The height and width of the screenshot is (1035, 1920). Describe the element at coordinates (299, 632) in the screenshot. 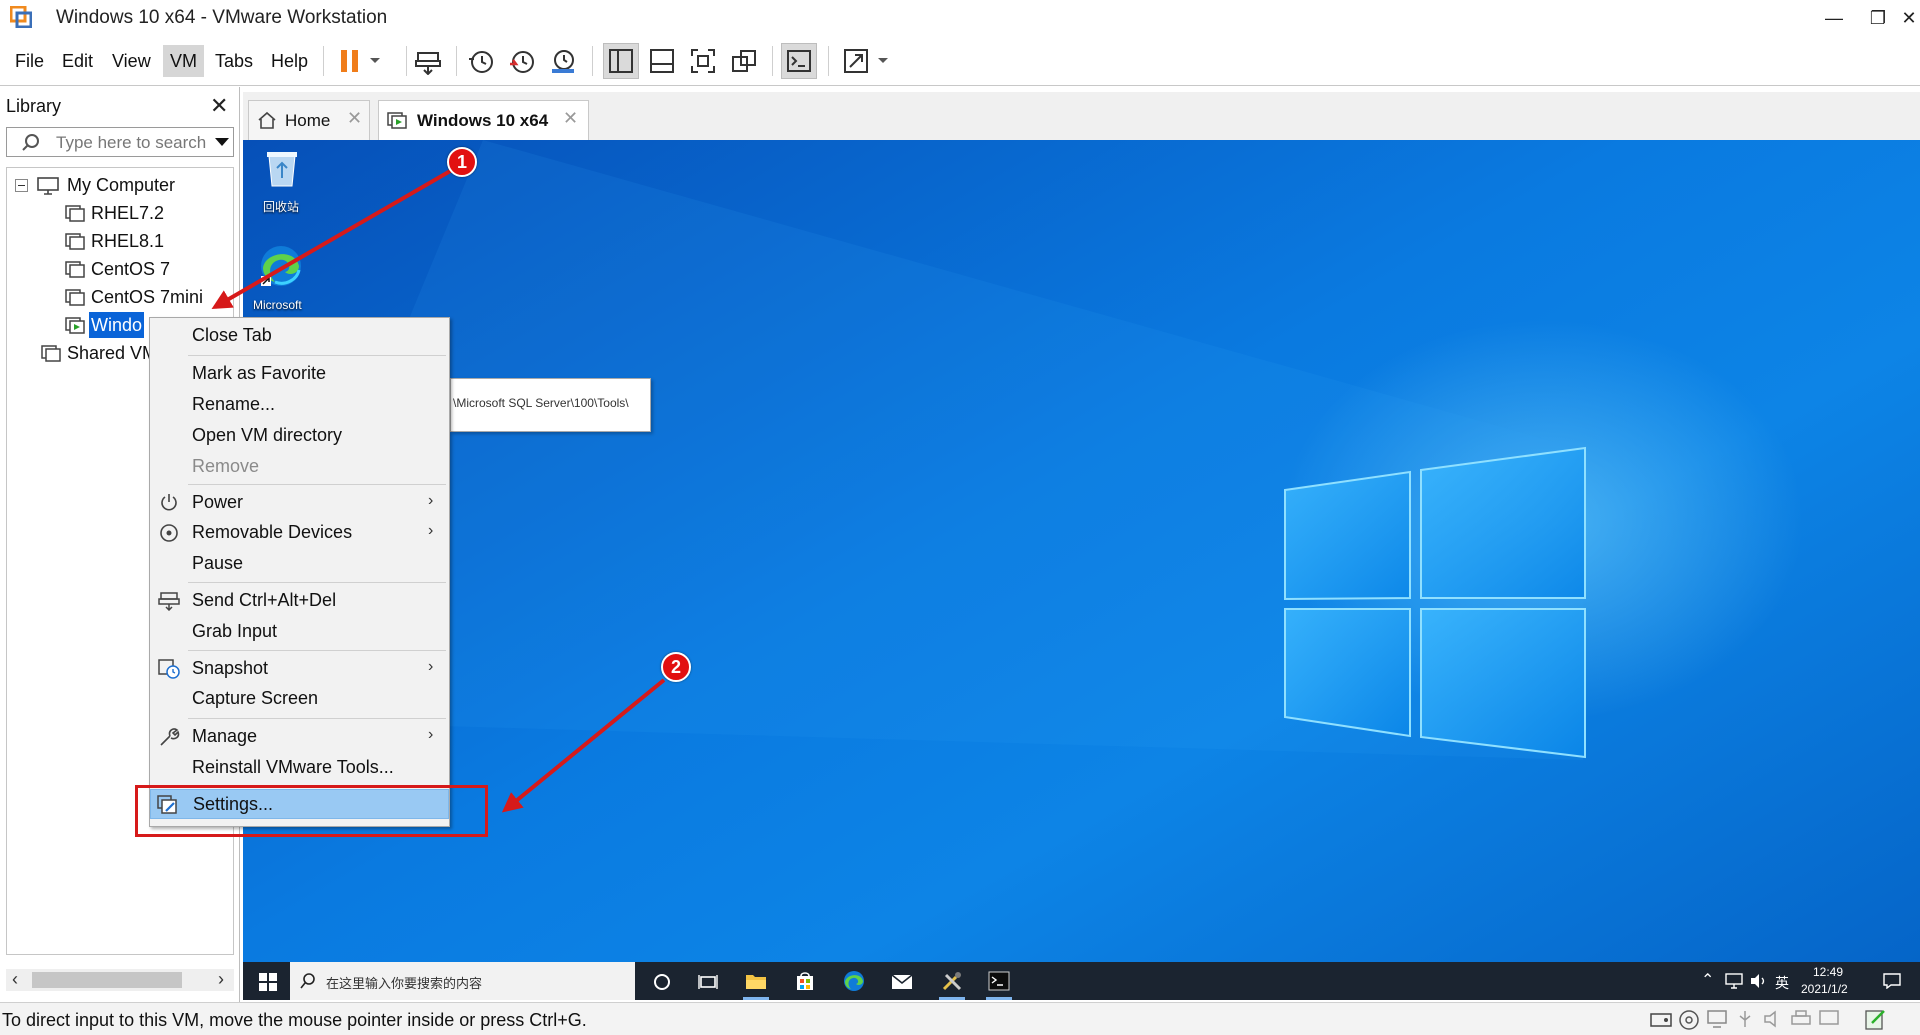

I see `menu-item-grab-input: Grab Input` at that location.